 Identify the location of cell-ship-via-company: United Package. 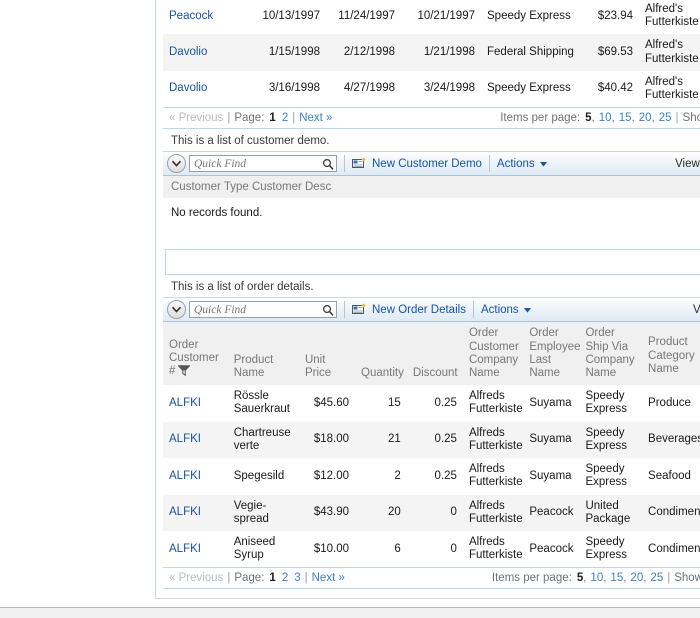
(611, 512).